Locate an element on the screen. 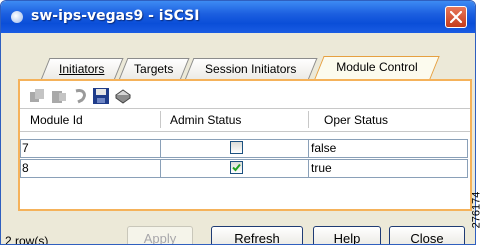 Image resolution: width=490 pixels, height=245 pixels. copy-icon is located at coordinates (37, 96).